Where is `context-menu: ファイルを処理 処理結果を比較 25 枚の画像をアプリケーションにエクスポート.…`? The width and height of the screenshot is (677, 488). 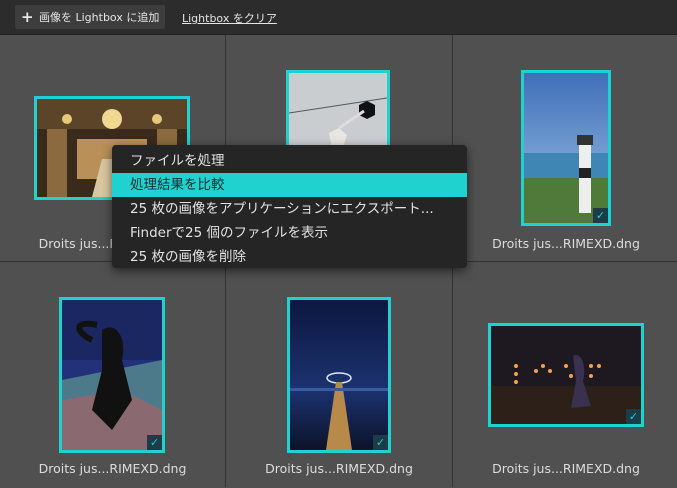 context-menu: ファイルを処理 処理結果を比較 25 枚の画像をアプリケーションにエクスポート.… is located at coordinates (289, 206).